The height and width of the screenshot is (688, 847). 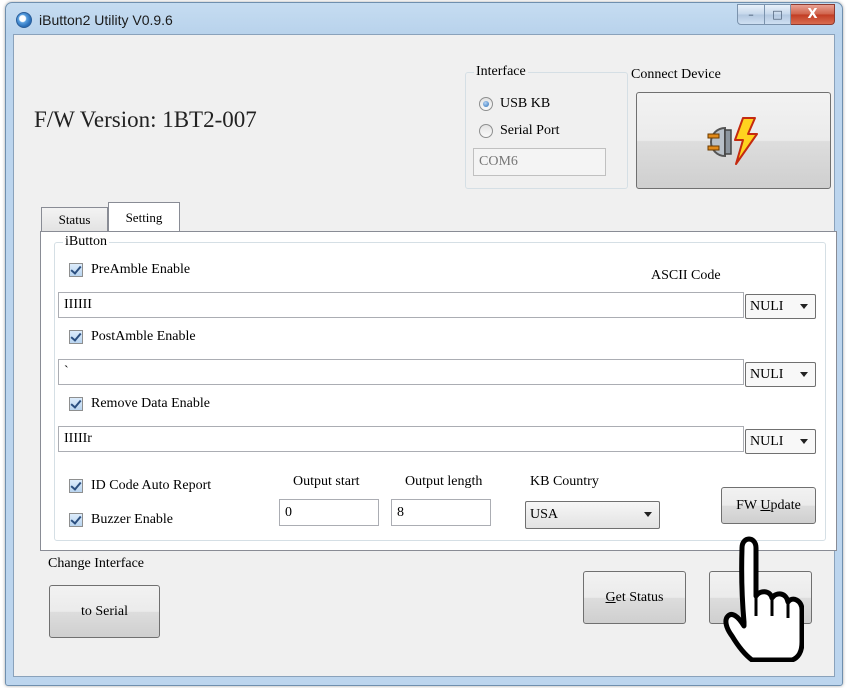 I want to click on postamble-ascii-value: NULI, so click(x=767, y=374).